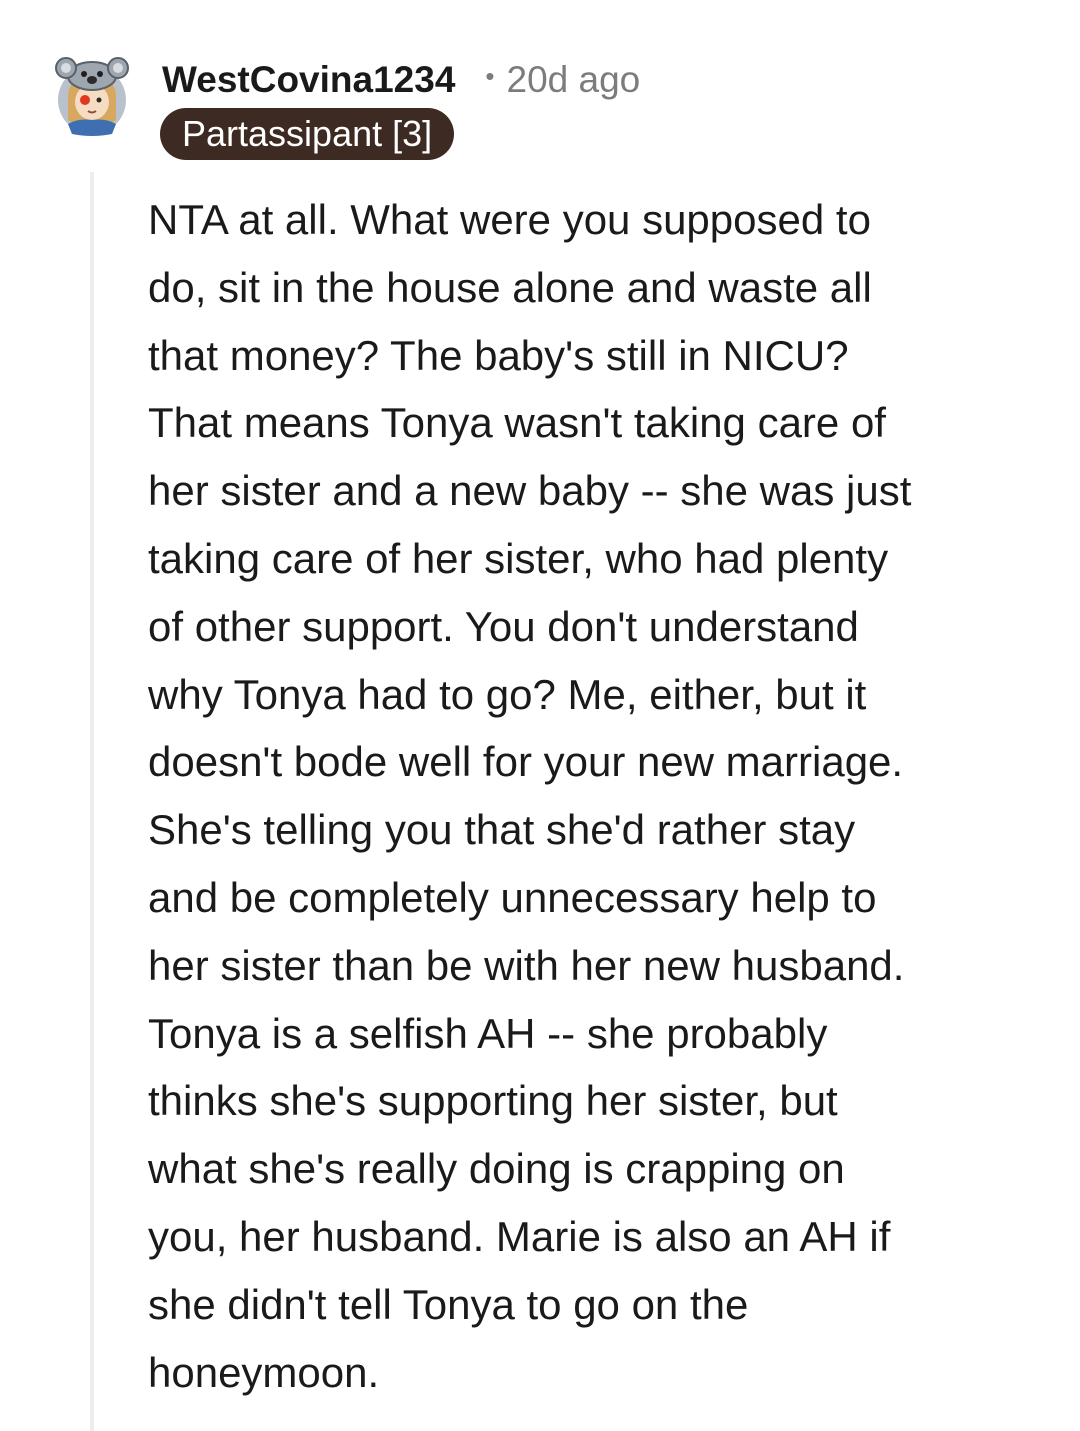 The width and height of the screenshot is (1080, 1431). I want to click on comment-body-line: you, her husband. Marie is also an AH if, so click(519, 1236).